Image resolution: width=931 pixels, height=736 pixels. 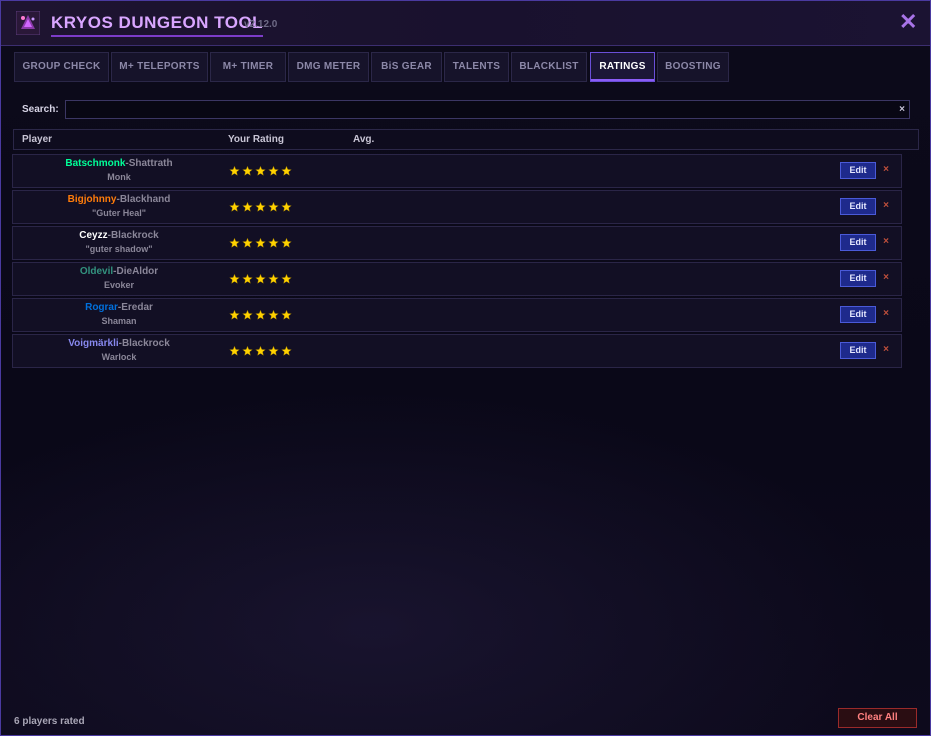 I want to click on player-note: Warlock, so click(x=119, y=357).